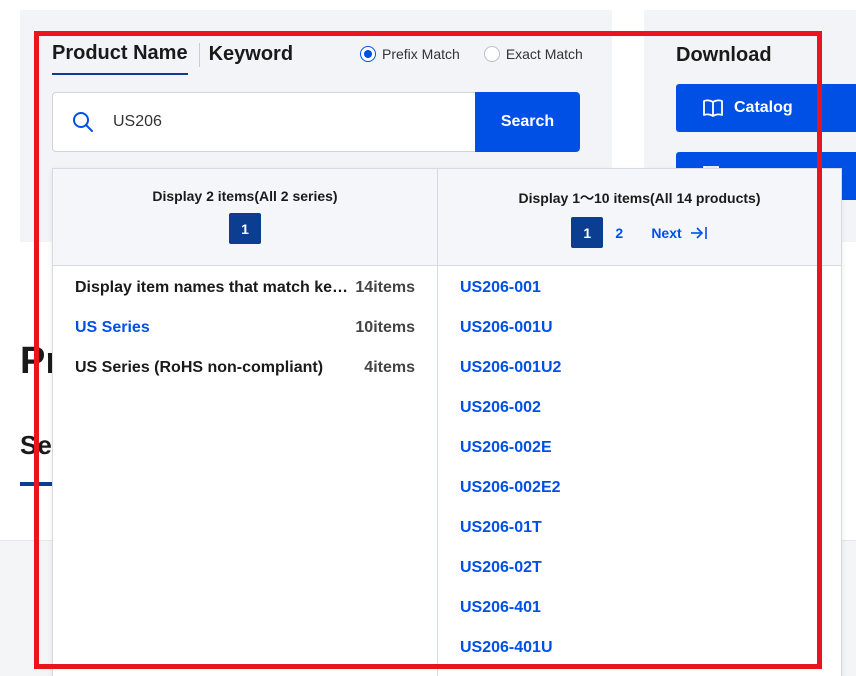  What do you see at coordinates (83, 122) in the screenshot?
I see `search-icon` at bounding box center [83, 122].